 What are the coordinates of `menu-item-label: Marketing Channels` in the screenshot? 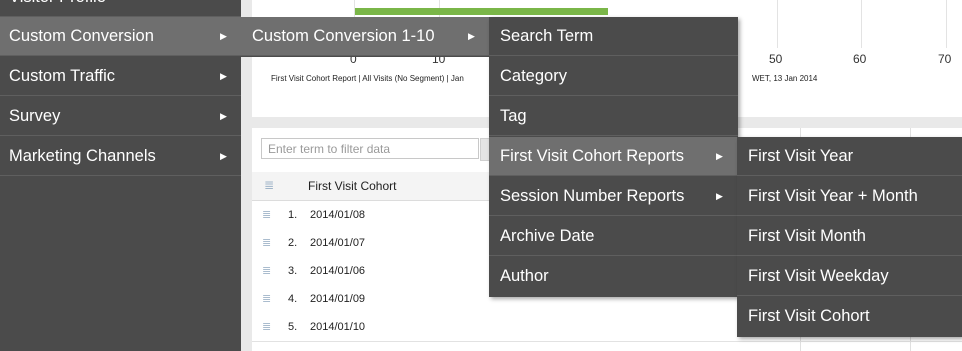 It's located at (82, 156).